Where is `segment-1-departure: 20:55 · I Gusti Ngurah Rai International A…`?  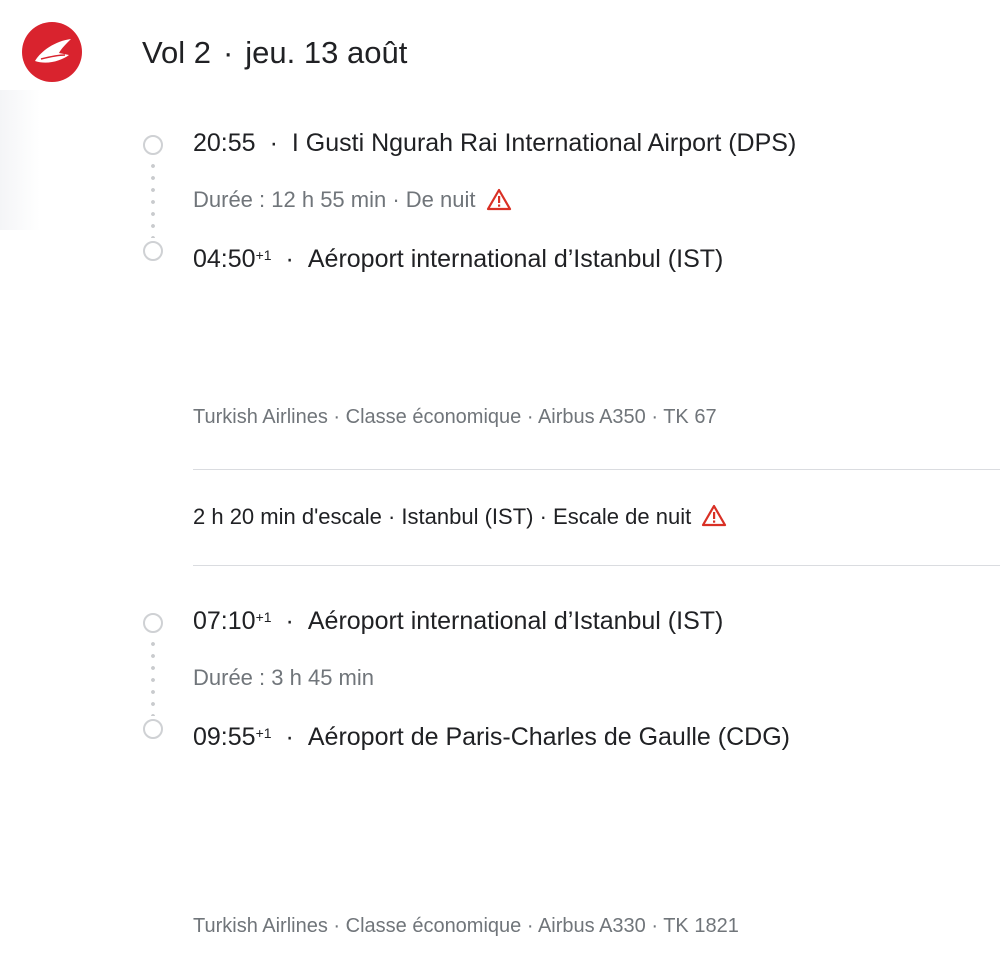 segment-1-departure: 20:55 · I Gusti Ngurah Rai International A… is located at coordinates (494, 143).